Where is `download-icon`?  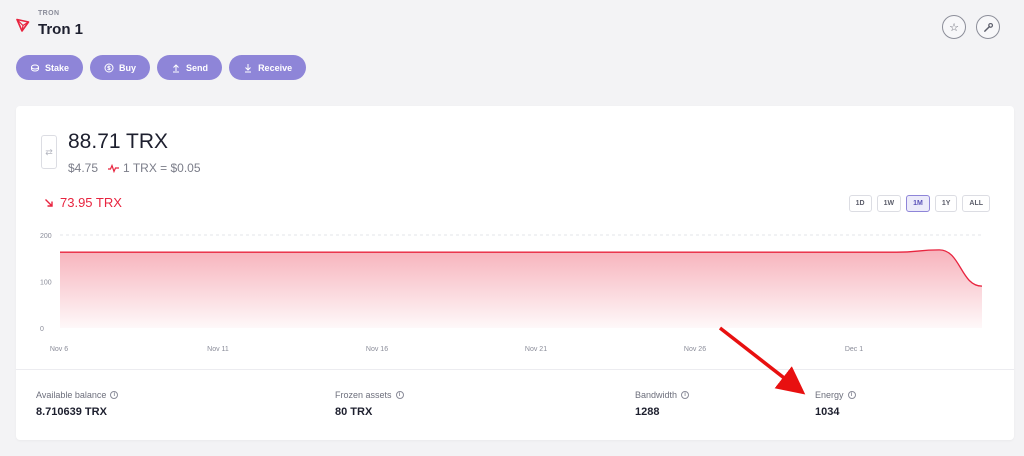
download-icon is located at coordinates (248, 67).